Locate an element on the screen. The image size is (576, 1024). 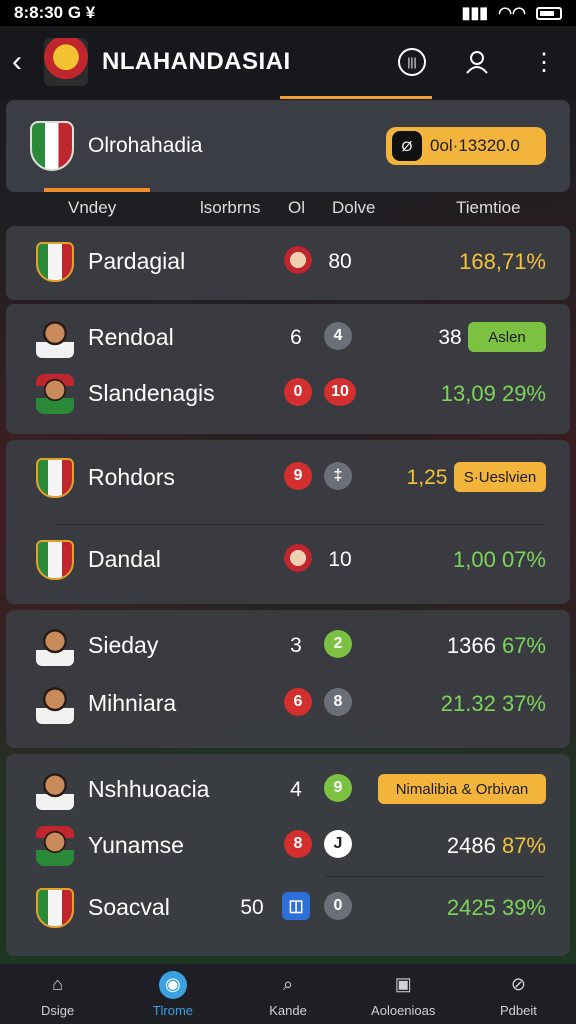
team-summary-card: Olrohahadia Ø 0ol·13320.0 is located at coordinates (288, 146).